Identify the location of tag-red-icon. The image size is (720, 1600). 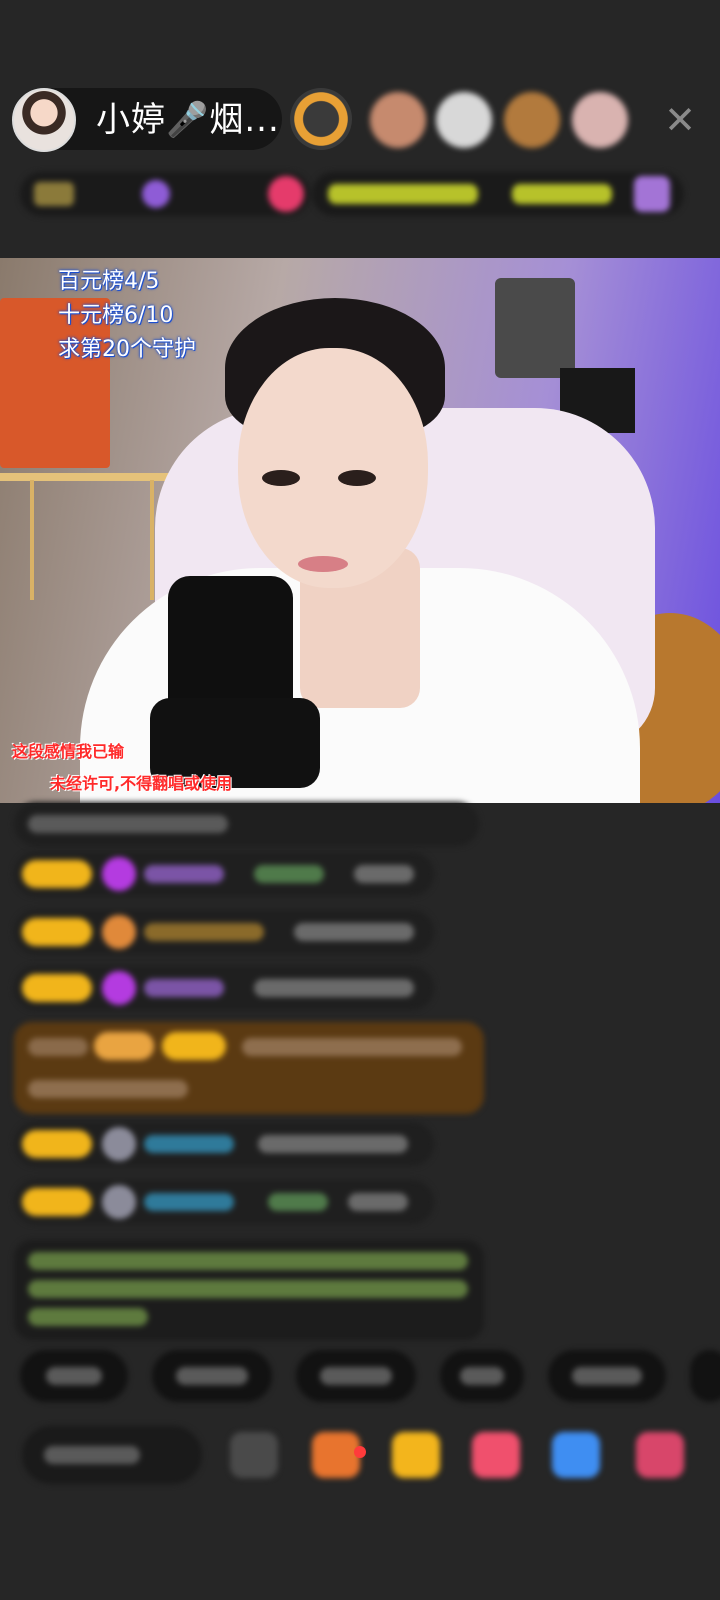
(286, 194).